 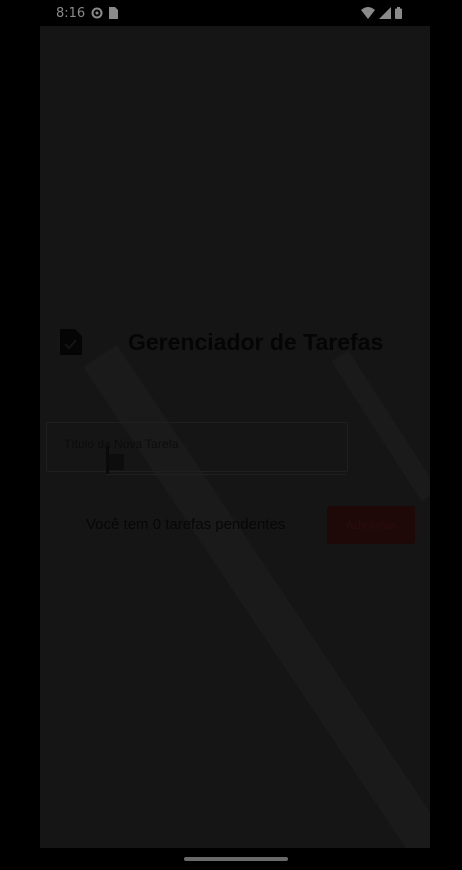 What do you see at coordinates (385, 13) in the screenshot?
I see `signal-icon` at bounding box center [385, 13].